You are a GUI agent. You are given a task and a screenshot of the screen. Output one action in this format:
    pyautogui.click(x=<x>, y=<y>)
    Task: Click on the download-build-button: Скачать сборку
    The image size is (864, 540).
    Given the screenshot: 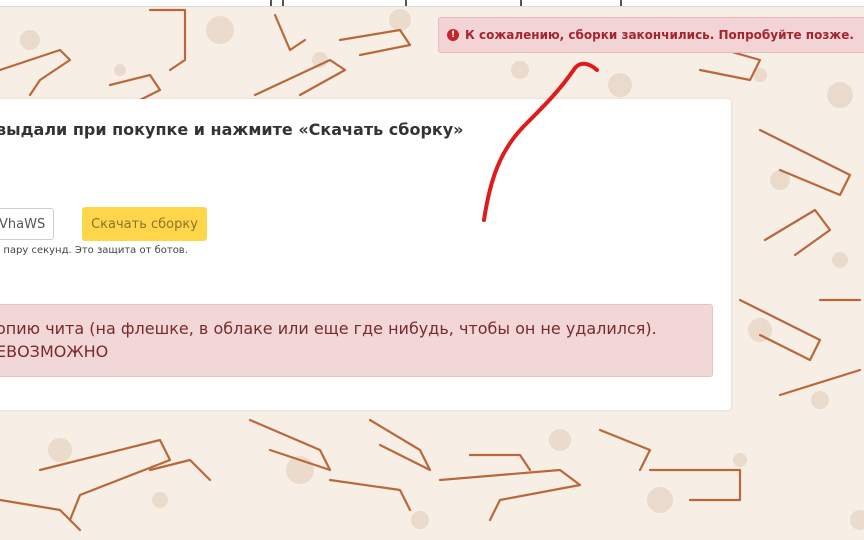 What is the action you would take?
    pyautogui.click(x=144, y=224)
    